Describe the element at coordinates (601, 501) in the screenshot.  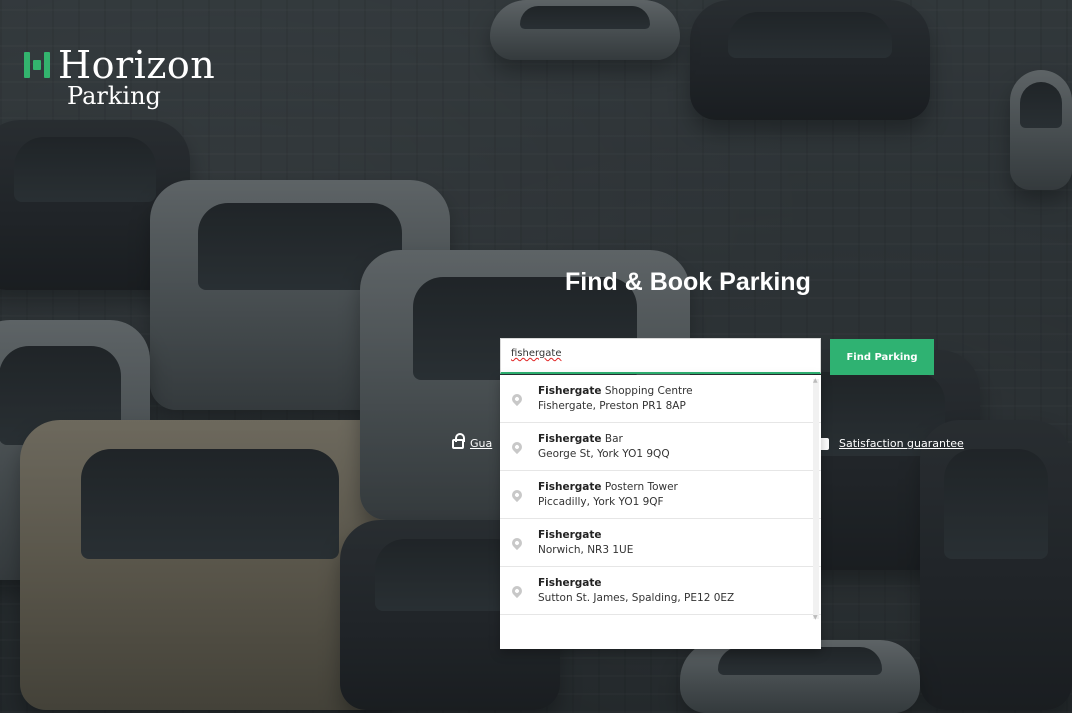
I see `suggestion-address: Piccadilly, York YO1 9QF` at that location.